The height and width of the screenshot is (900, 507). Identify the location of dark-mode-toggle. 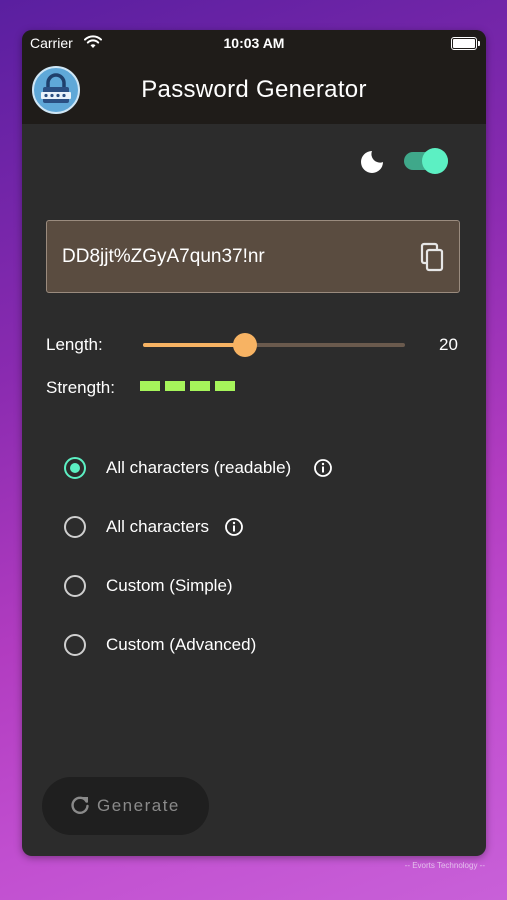
(426, 161).